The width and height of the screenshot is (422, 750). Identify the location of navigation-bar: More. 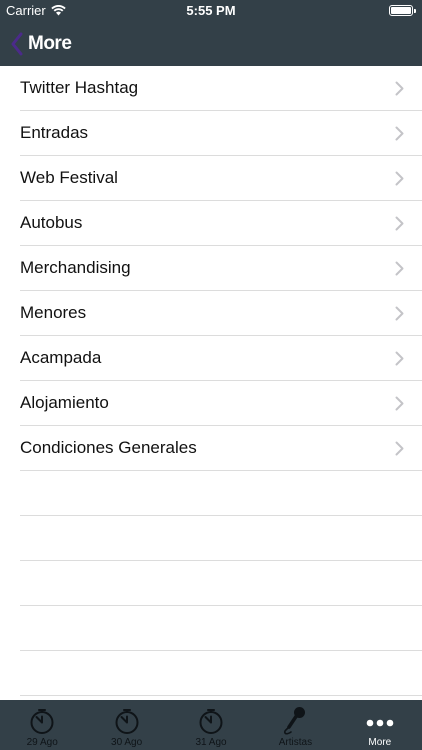
(211, 44).